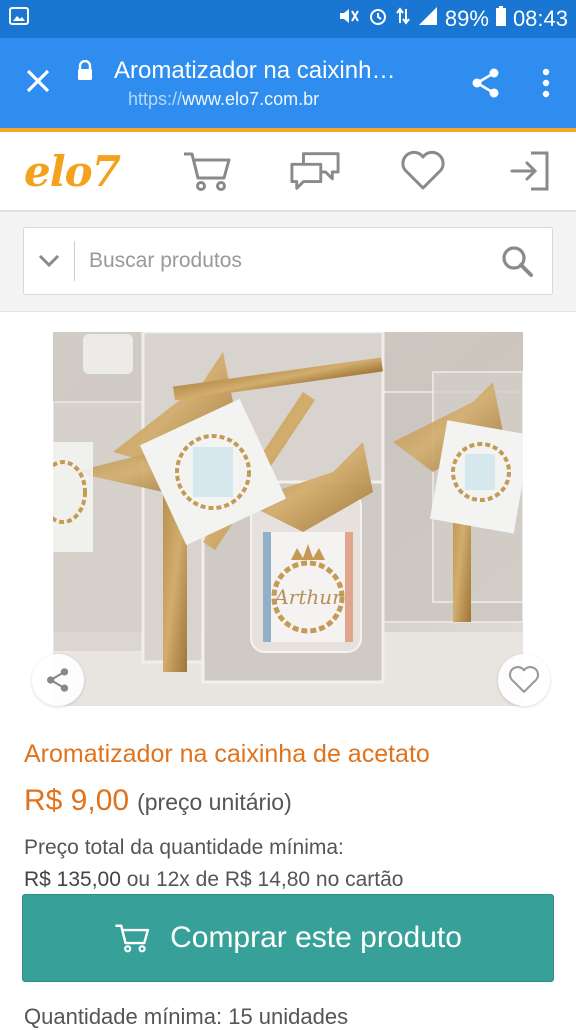 The image size is (576, 1030). I want to click on status-bar: 89% 08:43, so click(288, 19).